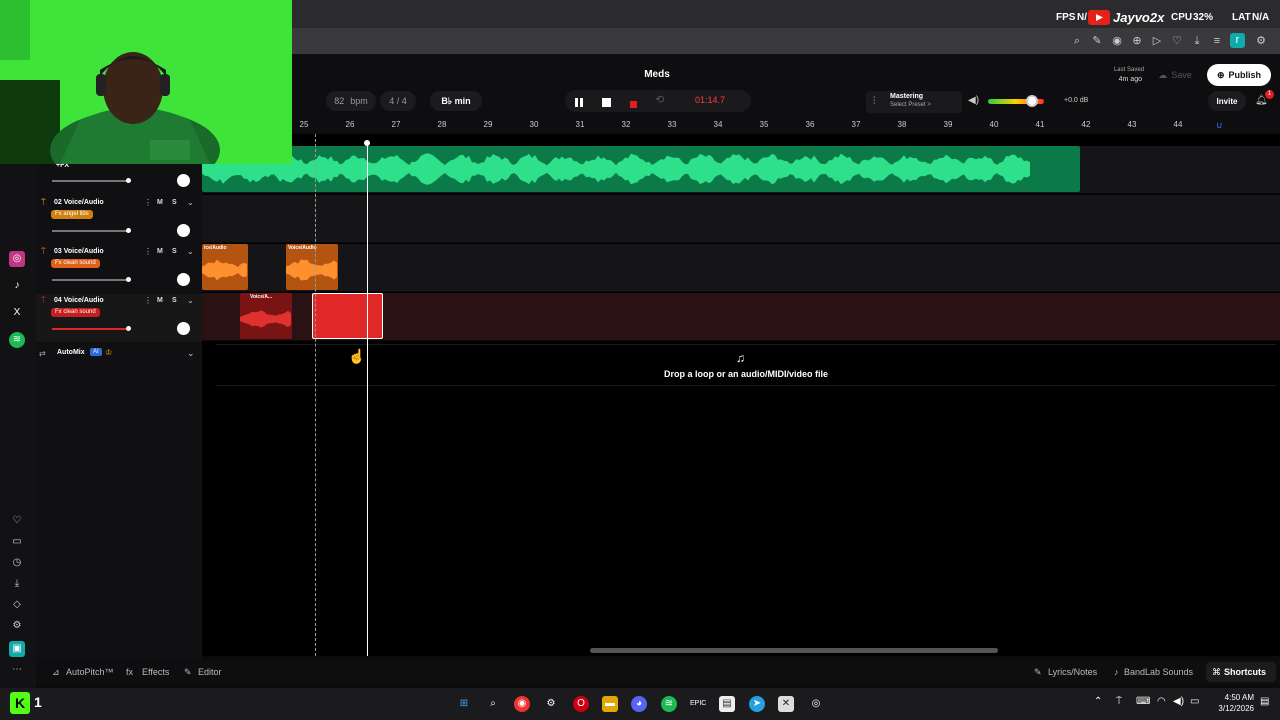 The height and width of the screenshot is (720, 1280). Describe the element at coordinates (17, 670) in the screenshot. I see `more-icon: ⋯` at that location.